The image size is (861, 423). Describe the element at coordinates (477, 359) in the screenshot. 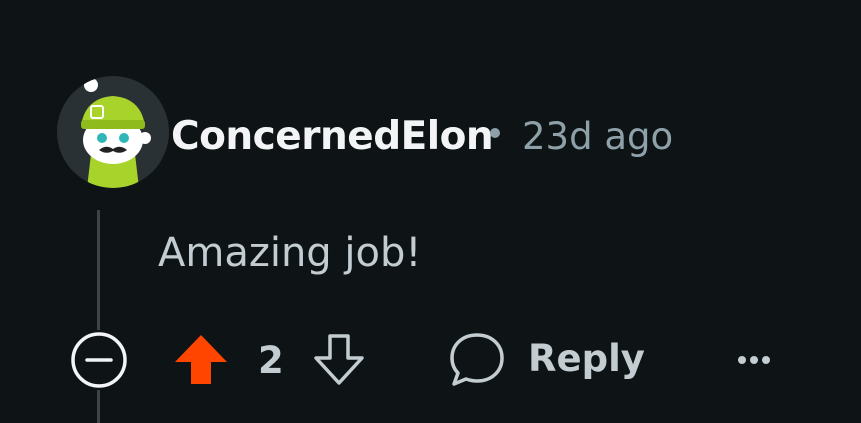

I see `speech-bubble-icon` at that location.